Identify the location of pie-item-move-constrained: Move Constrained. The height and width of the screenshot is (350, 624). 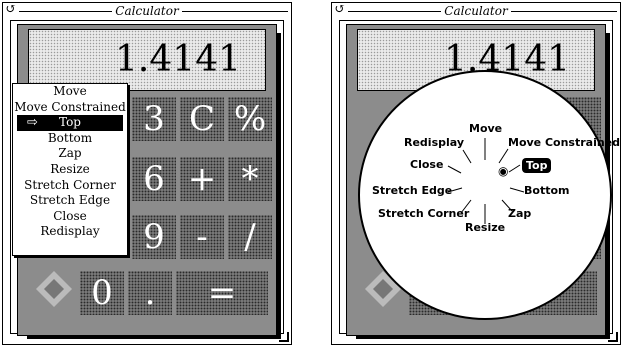
(564, 142).